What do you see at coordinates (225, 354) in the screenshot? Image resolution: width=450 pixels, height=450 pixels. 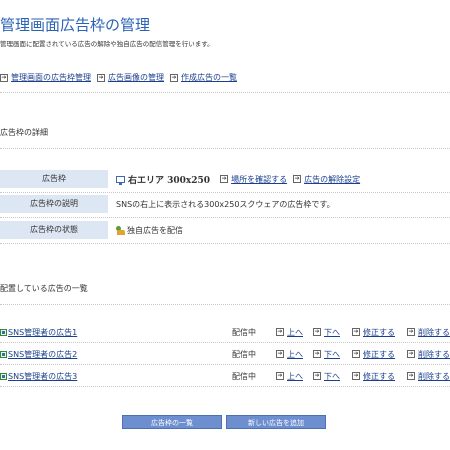 I see `table-row: SNS管理者の広告2 配信中 ➔ 上へ ➔ 下へ ➔ 修正する ➔ 削除する` at bounding box center [225, 354].